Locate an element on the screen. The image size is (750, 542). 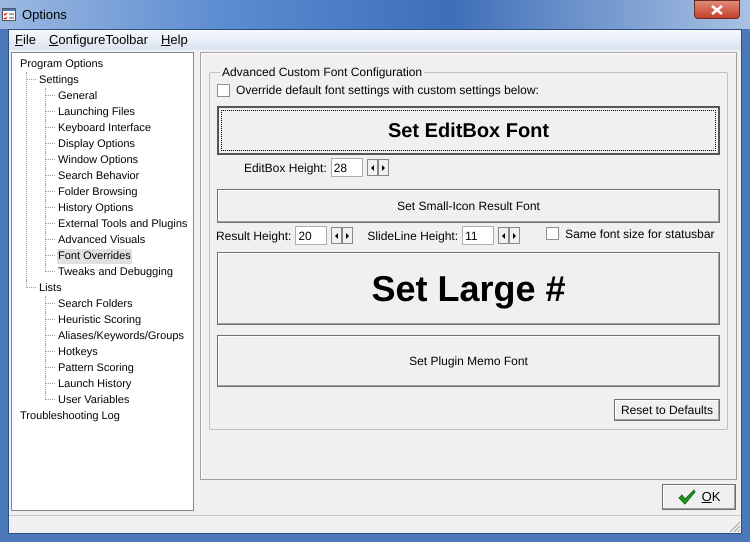
close-icon is located at coordinates (717, 9).